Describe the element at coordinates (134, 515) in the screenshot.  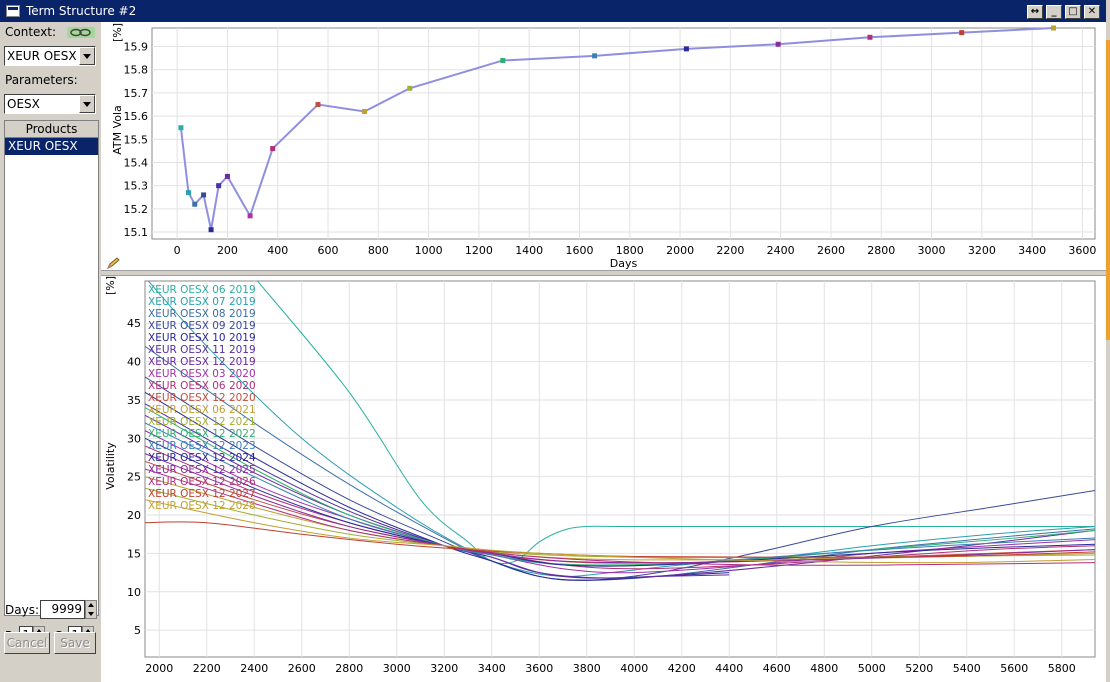
I see `y-tick-label: 20` at that location.